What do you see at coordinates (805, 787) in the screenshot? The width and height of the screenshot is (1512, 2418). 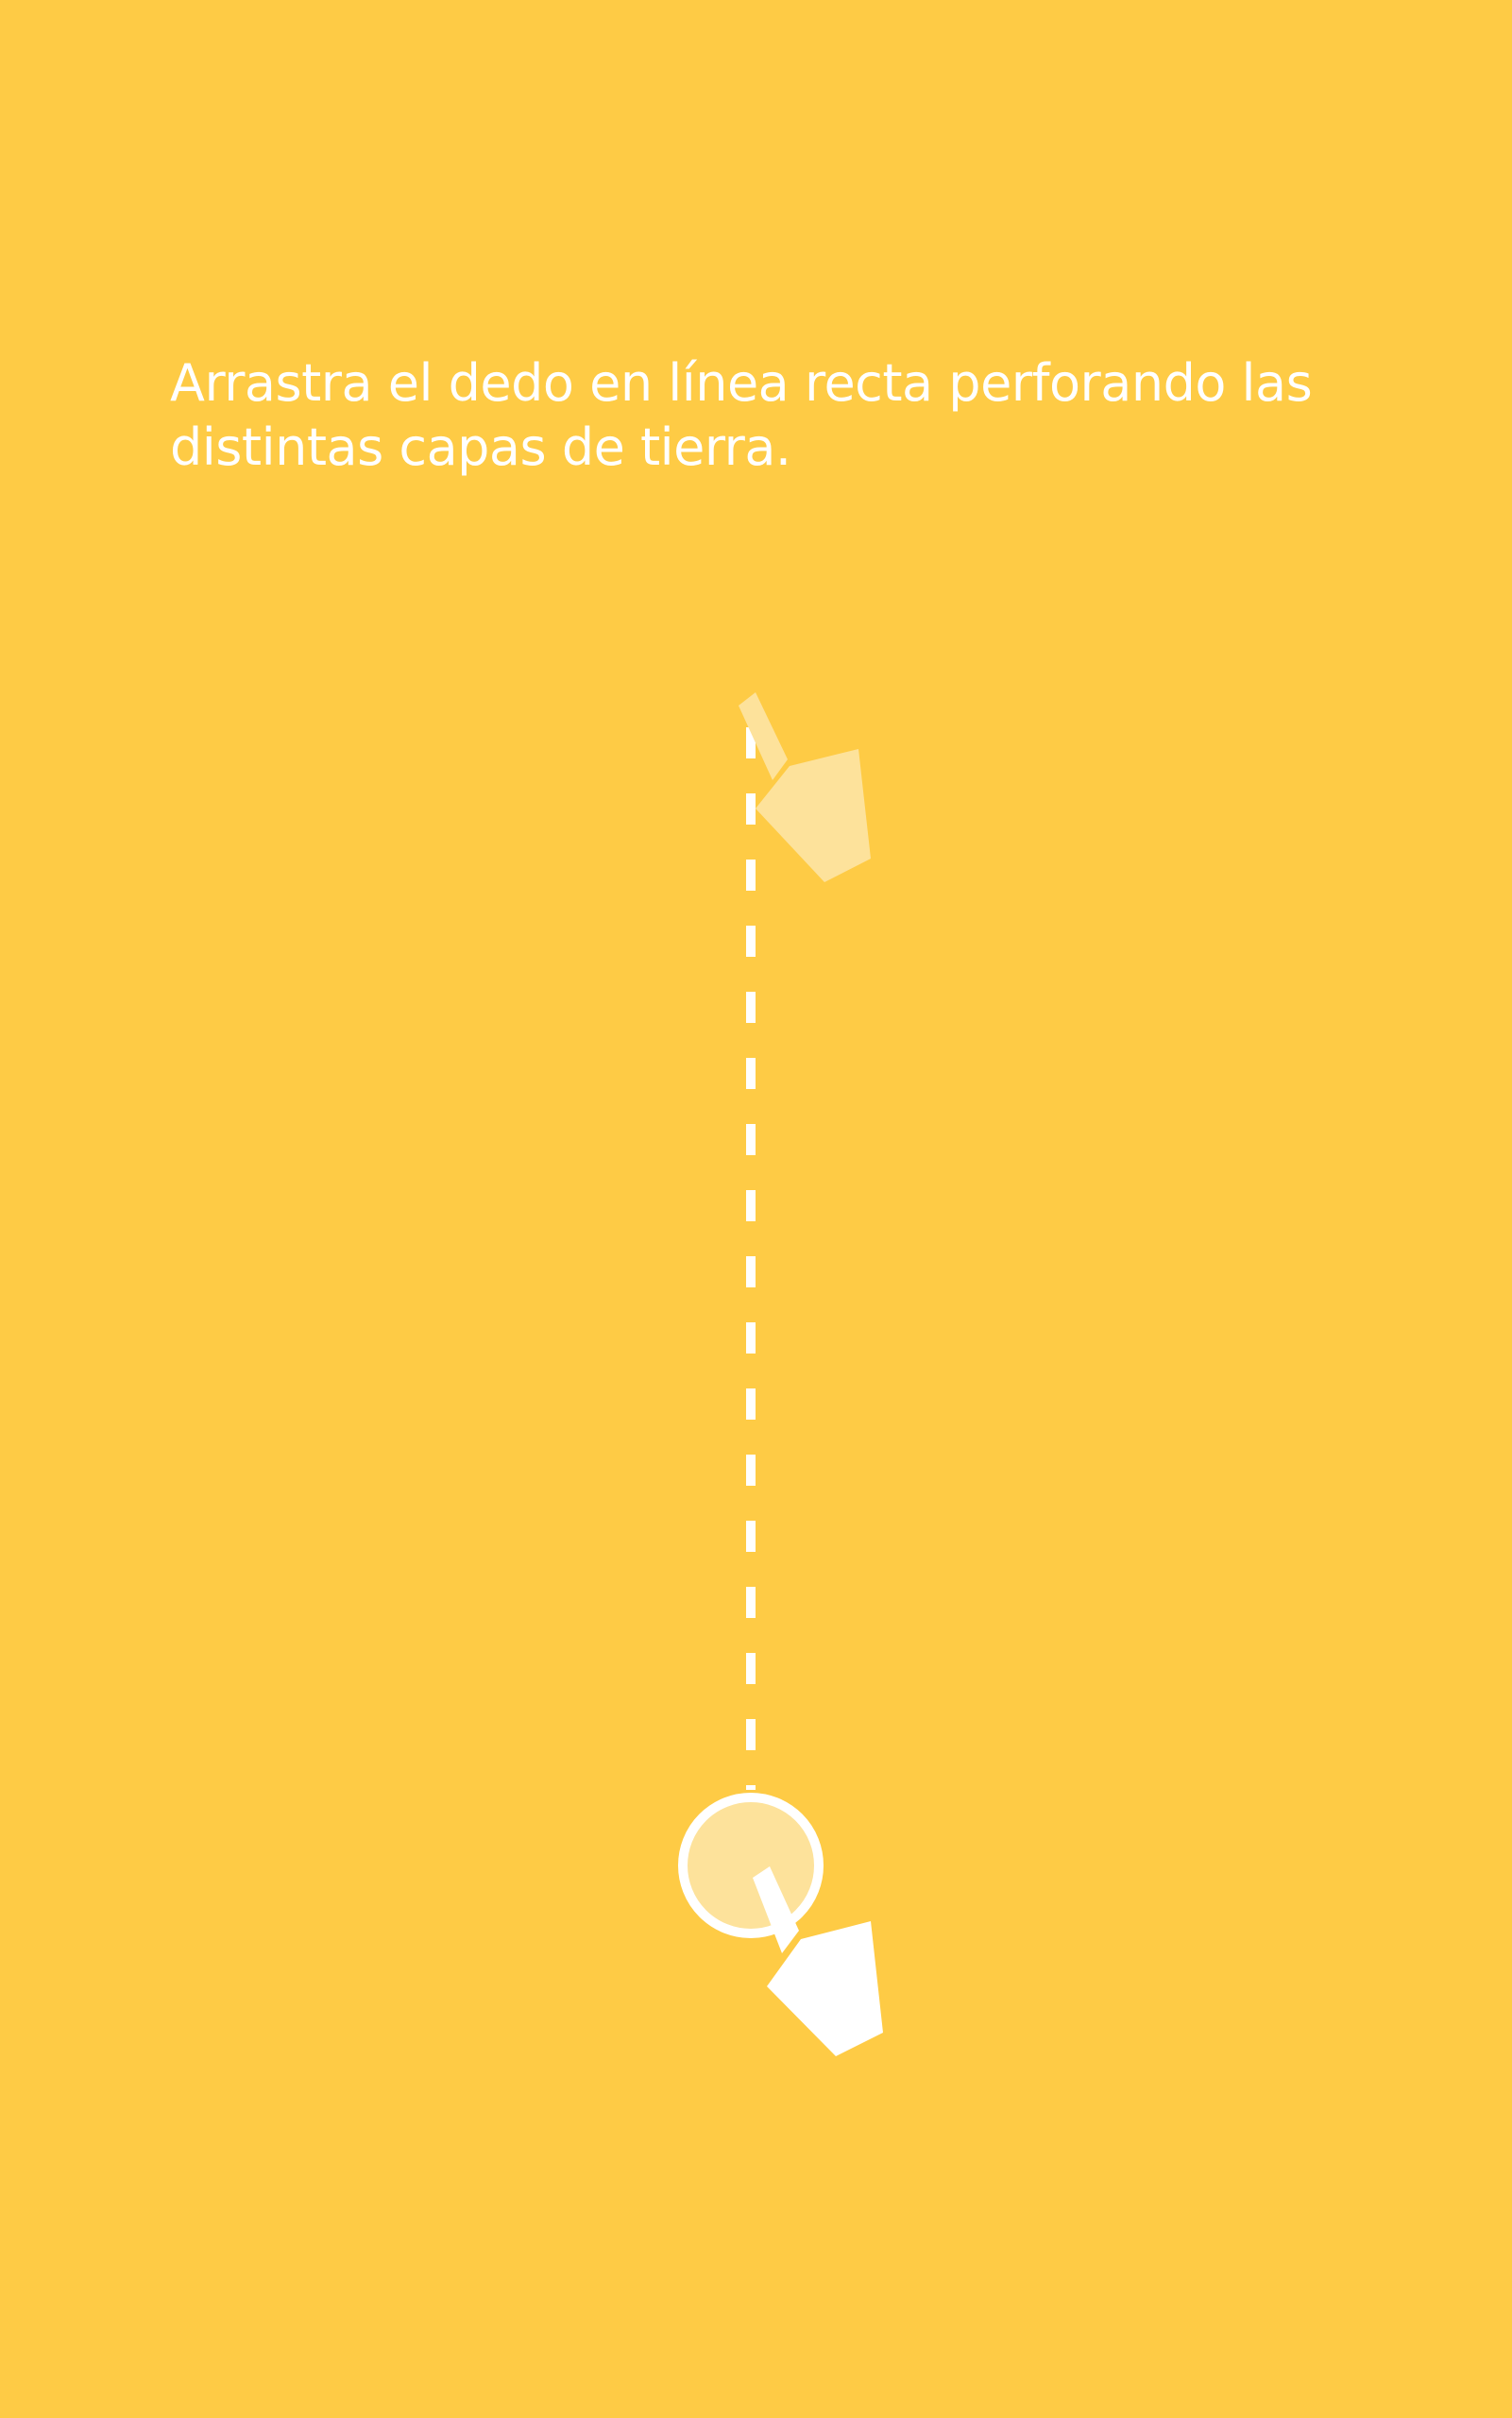 I see `hand-start-icon` at bounding box center [805, 787].